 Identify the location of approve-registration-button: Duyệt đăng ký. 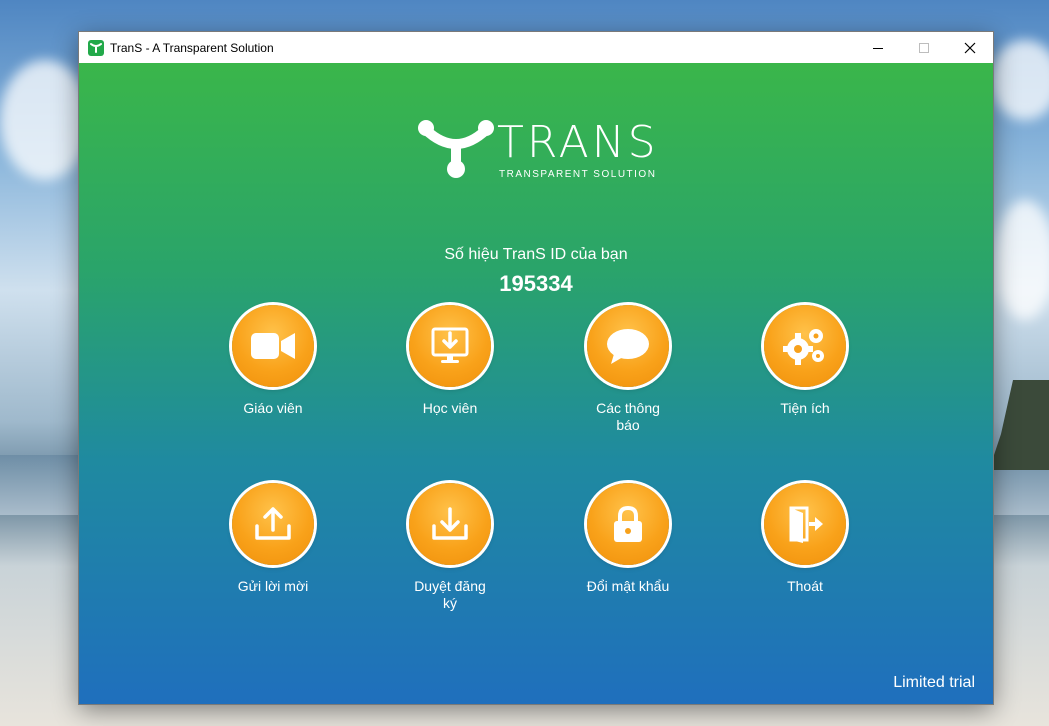
(450, 547).